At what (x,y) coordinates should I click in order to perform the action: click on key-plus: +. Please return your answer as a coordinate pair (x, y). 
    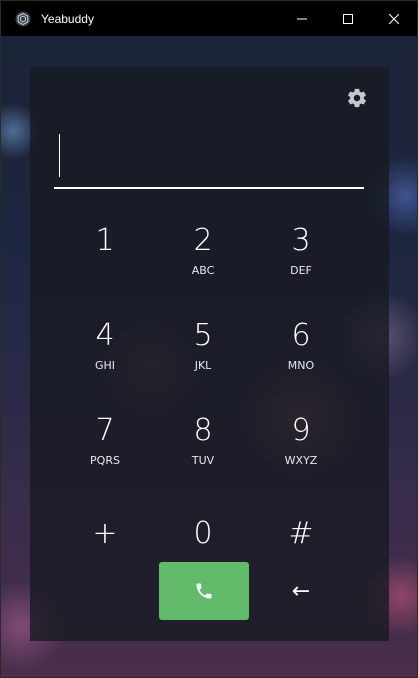
    Looking at the image, I should click on (105, 536).